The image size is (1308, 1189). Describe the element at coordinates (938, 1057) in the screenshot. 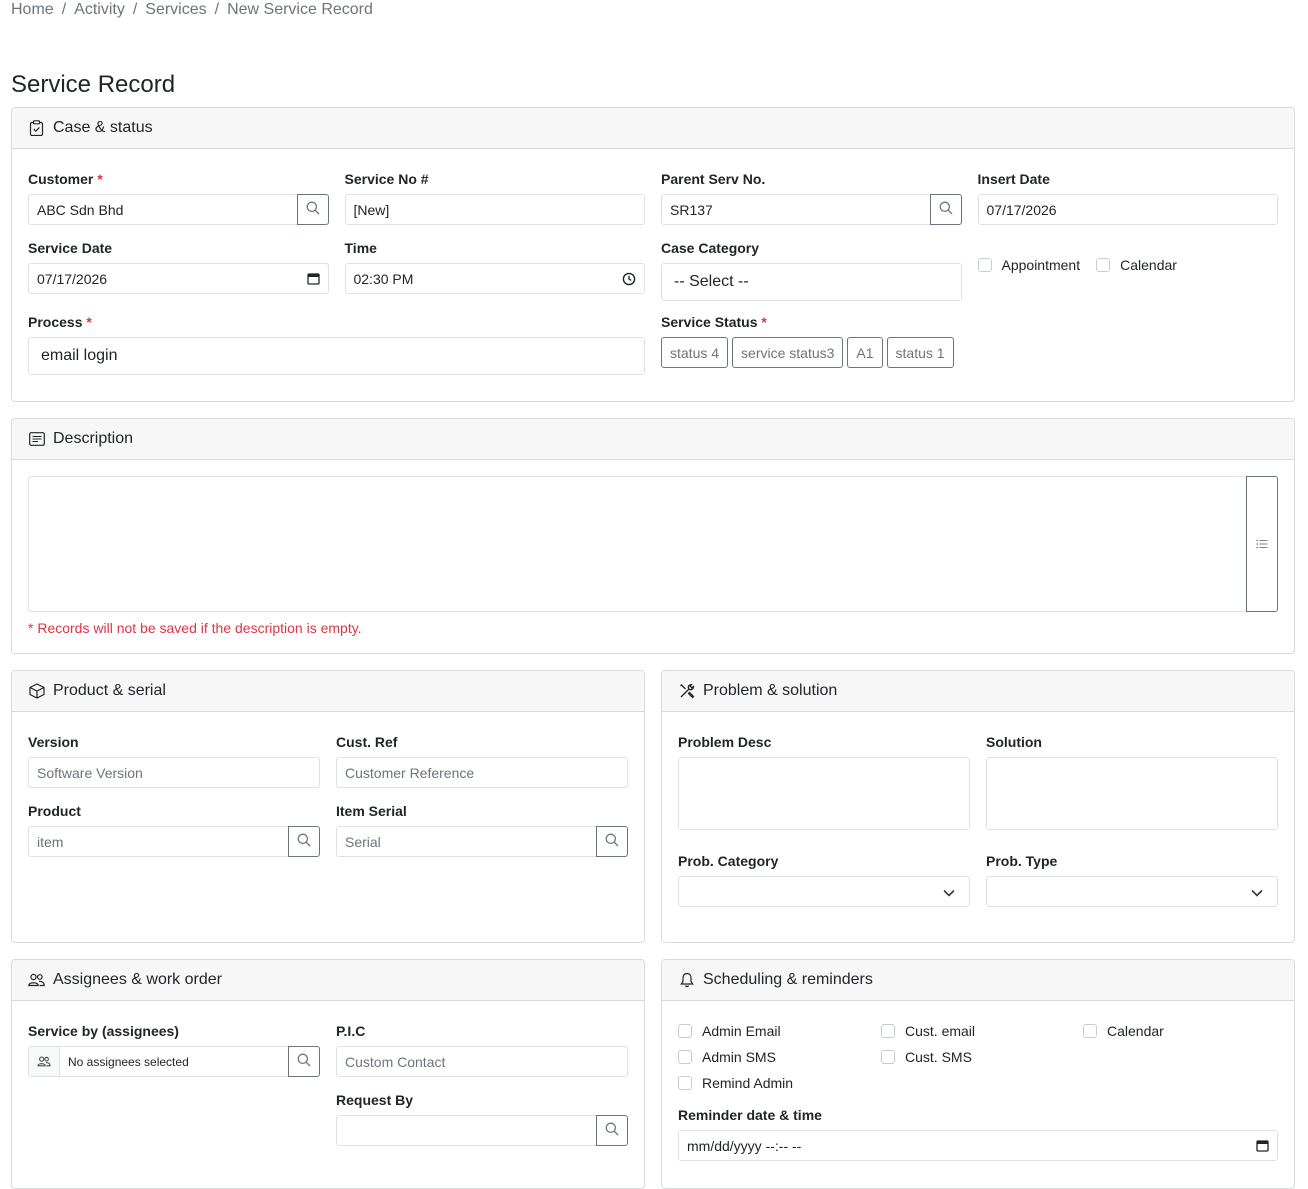

I see `cust-sms-label: Cust. SMS` at that location.